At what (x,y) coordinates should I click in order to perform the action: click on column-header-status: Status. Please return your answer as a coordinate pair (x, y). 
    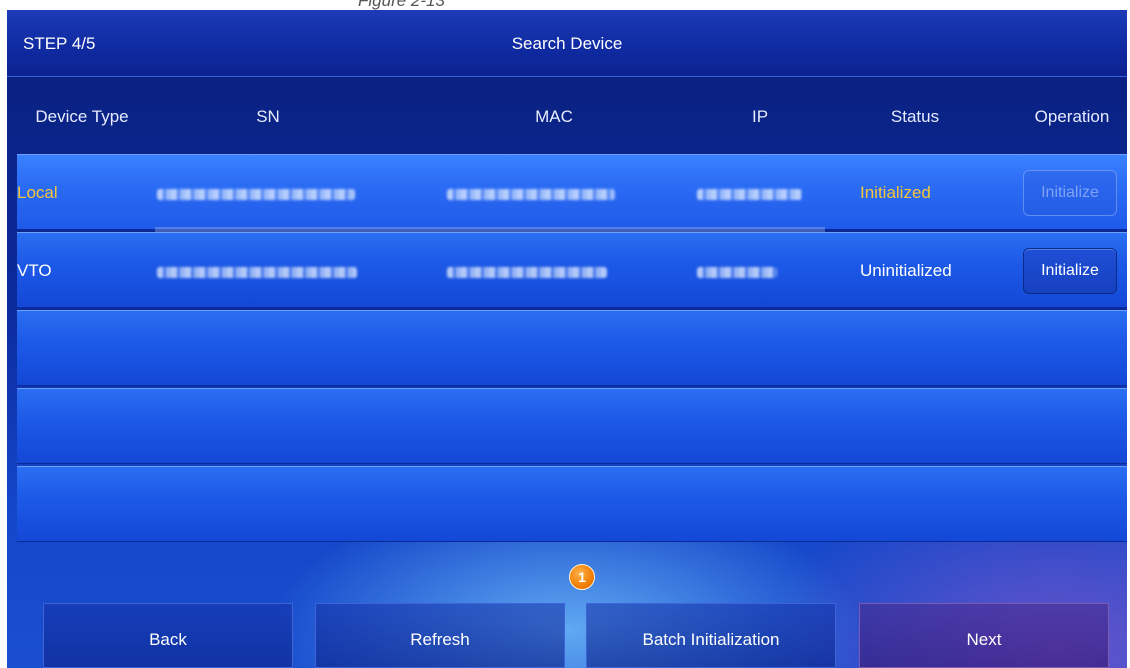
    Looking at the image, I should click on (915, 116).